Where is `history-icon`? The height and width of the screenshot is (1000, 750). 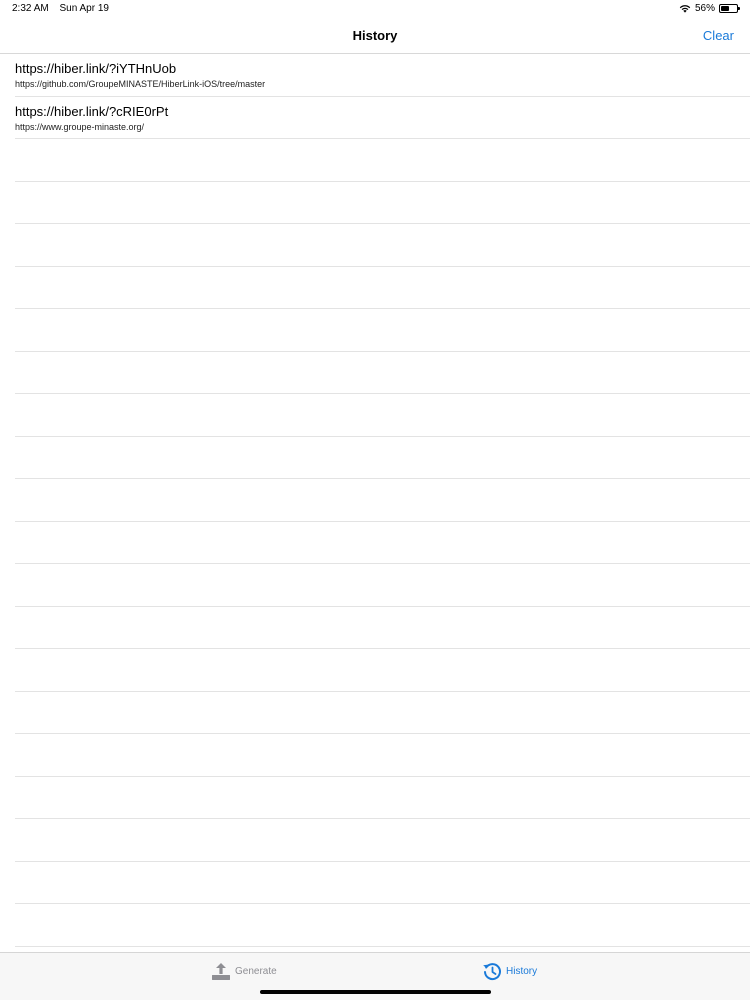
history-icon is located at coordinates (492, 971).